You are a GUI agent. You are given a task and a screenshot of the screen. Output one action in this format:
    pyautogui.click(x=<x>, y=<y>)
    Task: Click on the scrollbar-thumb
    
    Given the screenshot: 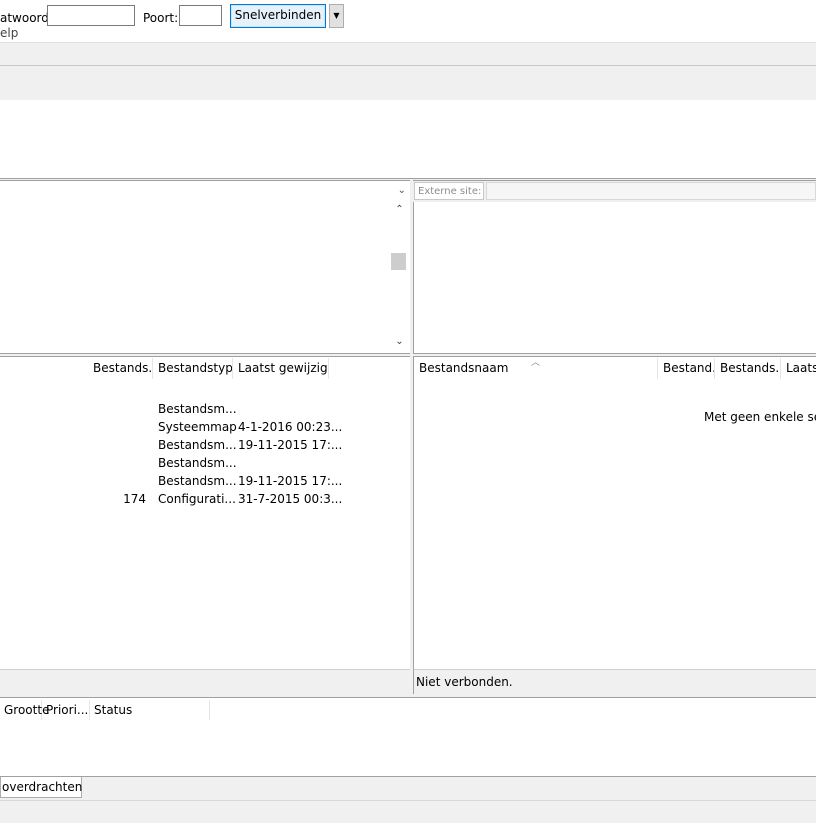 What is the action you would take?
    pyautogui.click(x=398, y=261)
    